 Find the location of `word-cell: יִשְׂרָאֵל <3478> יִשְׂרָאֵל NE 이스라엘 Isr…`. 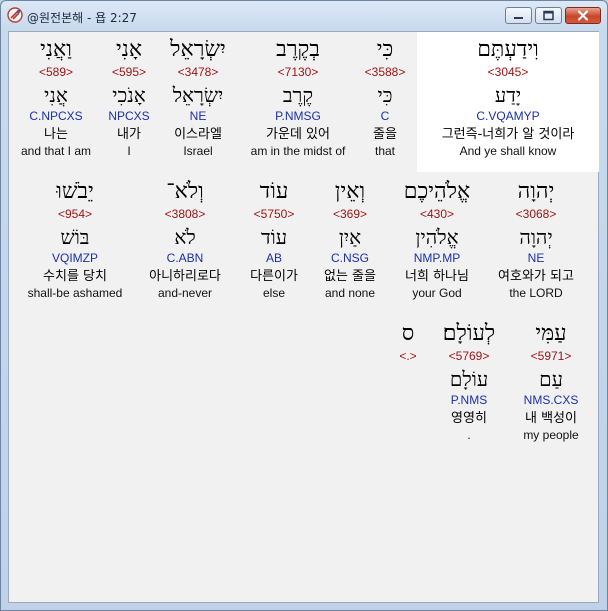

word-cell: יִשְׂרָאֵל <3478> יִשְׂרָאֵל NE 이스라엘 Isr… is located at coordinates (198, 98).